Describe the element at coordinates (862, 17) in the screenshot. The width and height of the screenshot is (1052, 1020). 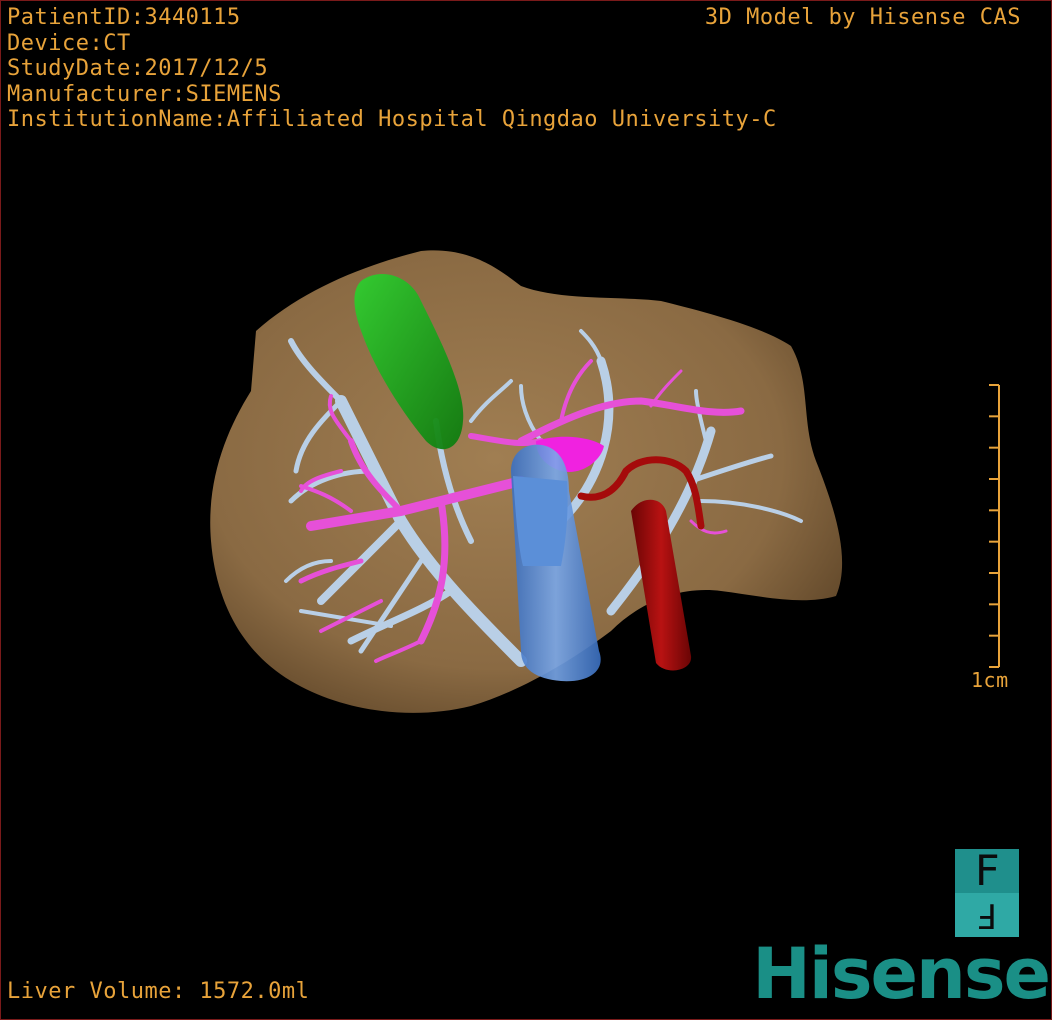
I see `model-credit: 3D Model by Hisense CAS` at that location.